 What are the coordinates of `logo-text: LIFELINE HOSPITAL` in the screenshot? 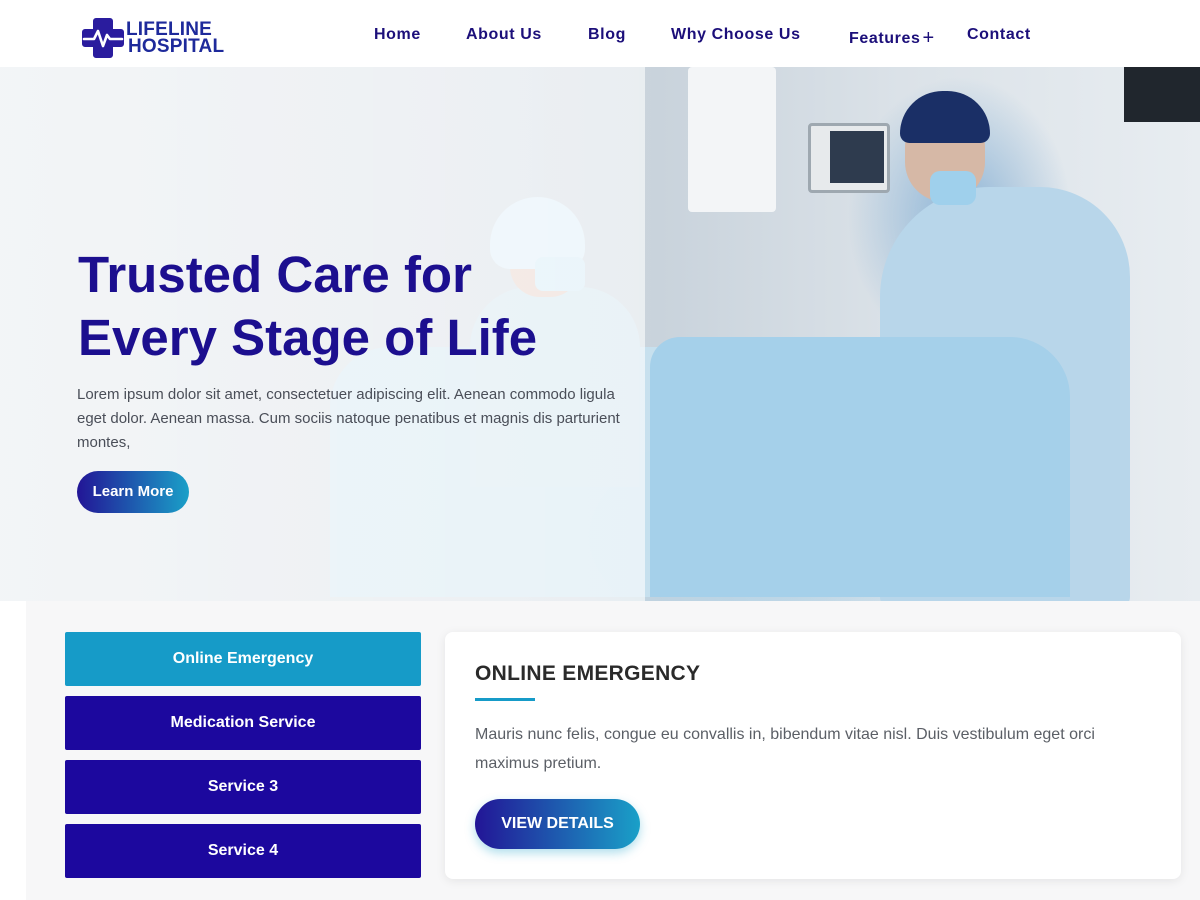 It's located at (175, 38).